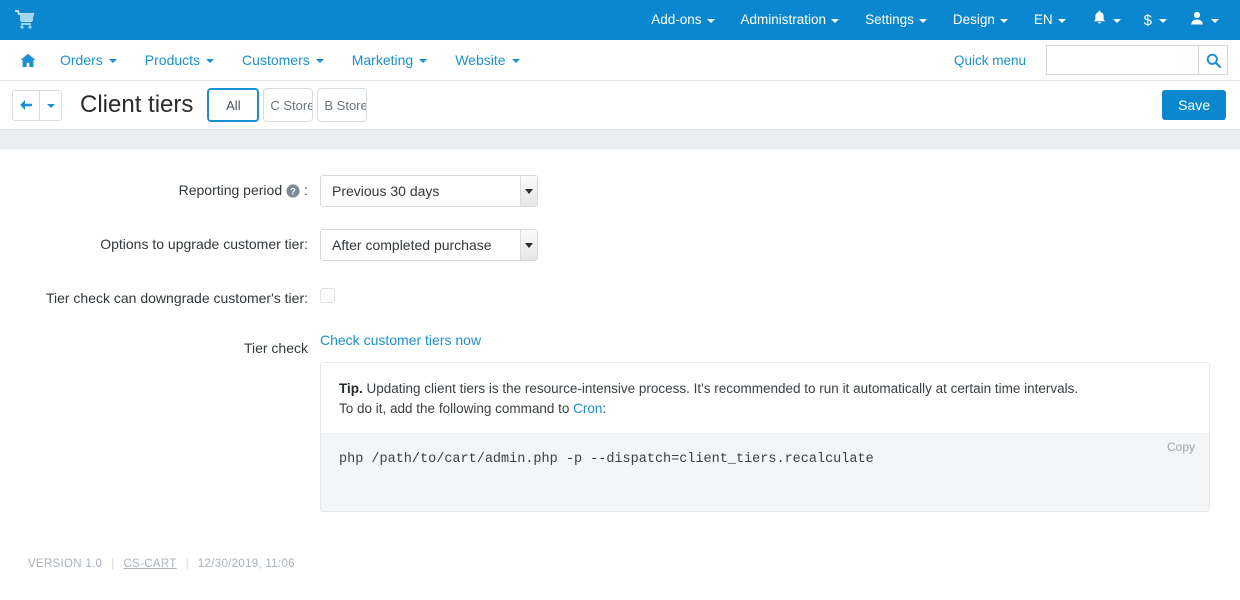  What do you see at coordinates (889, 19) in the screenshot?
I see `top-menu-label: Settings` at bounding box center [889, 19].